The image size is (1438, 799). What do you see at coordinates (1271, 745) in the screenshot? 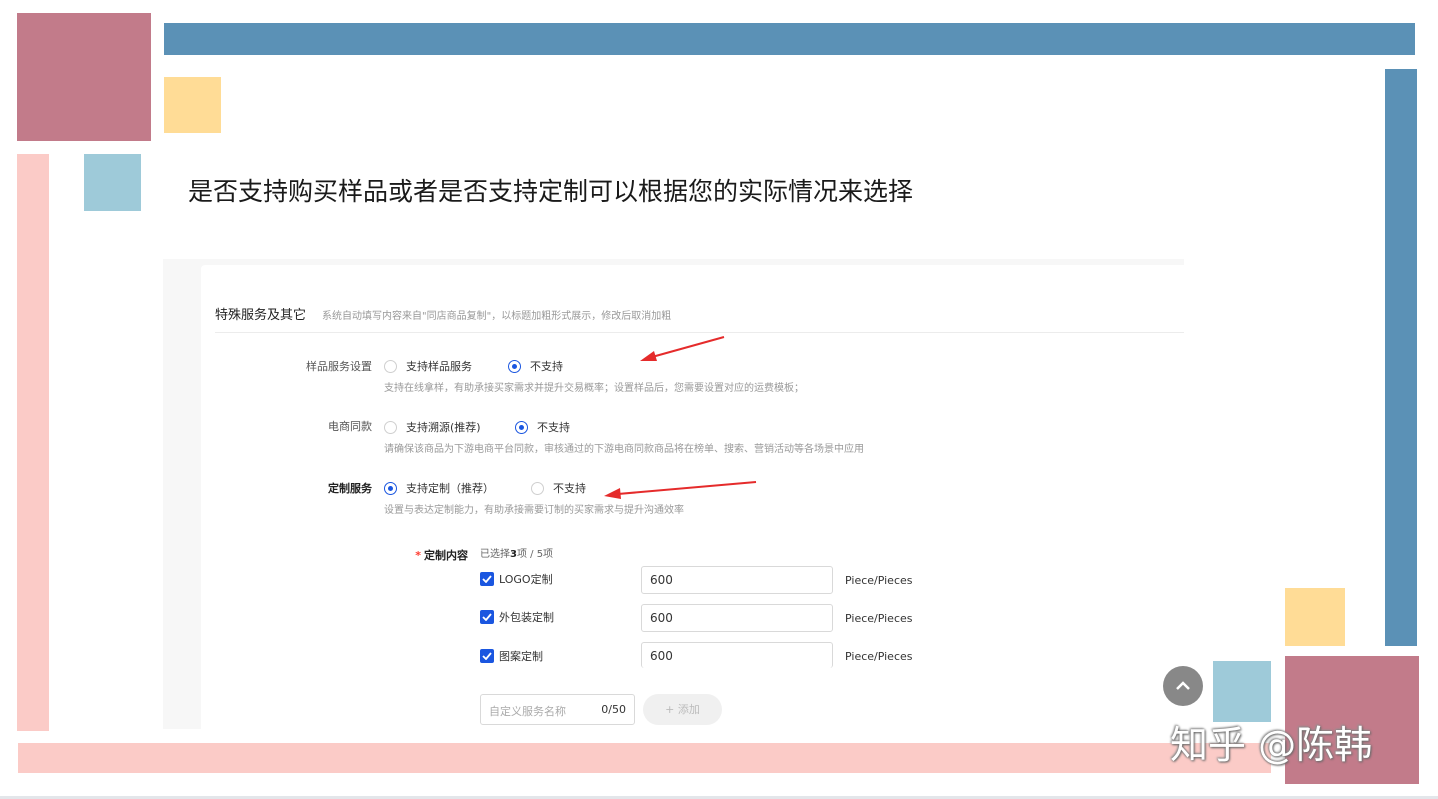
I see `zhihu-watermark: 知乎 @陈韩` at bounding box center [1271, 745].